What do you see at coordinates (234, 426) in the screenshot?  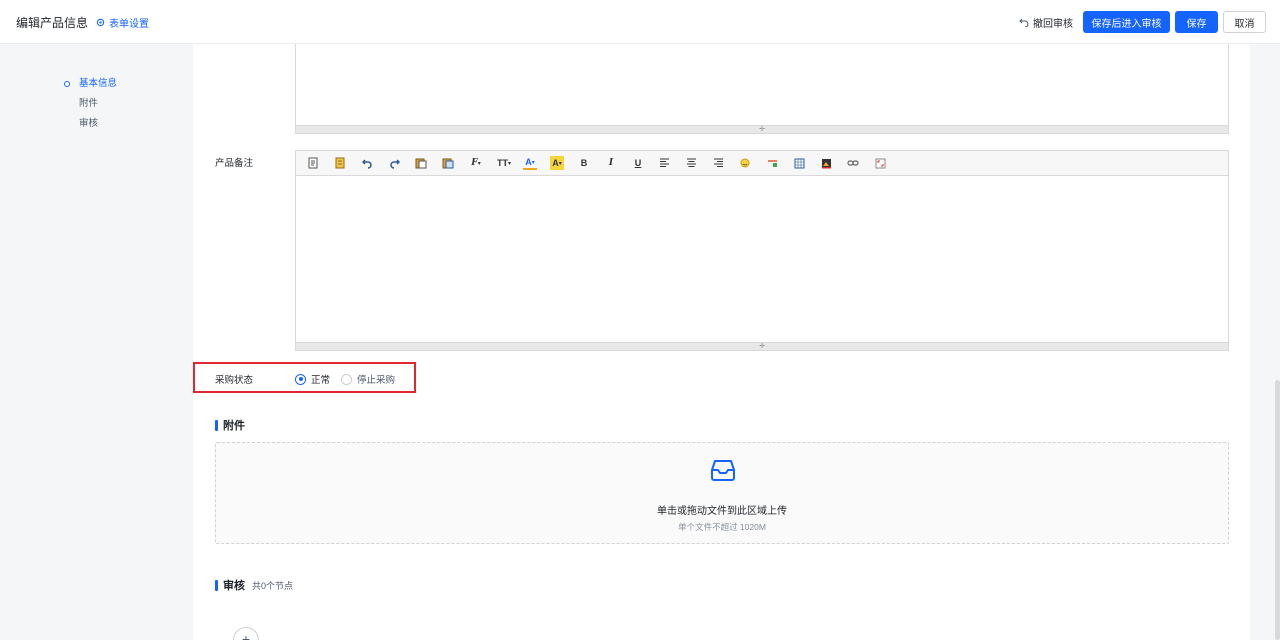 I see `section-title-text: 附件` at bounding box center [234, 426].